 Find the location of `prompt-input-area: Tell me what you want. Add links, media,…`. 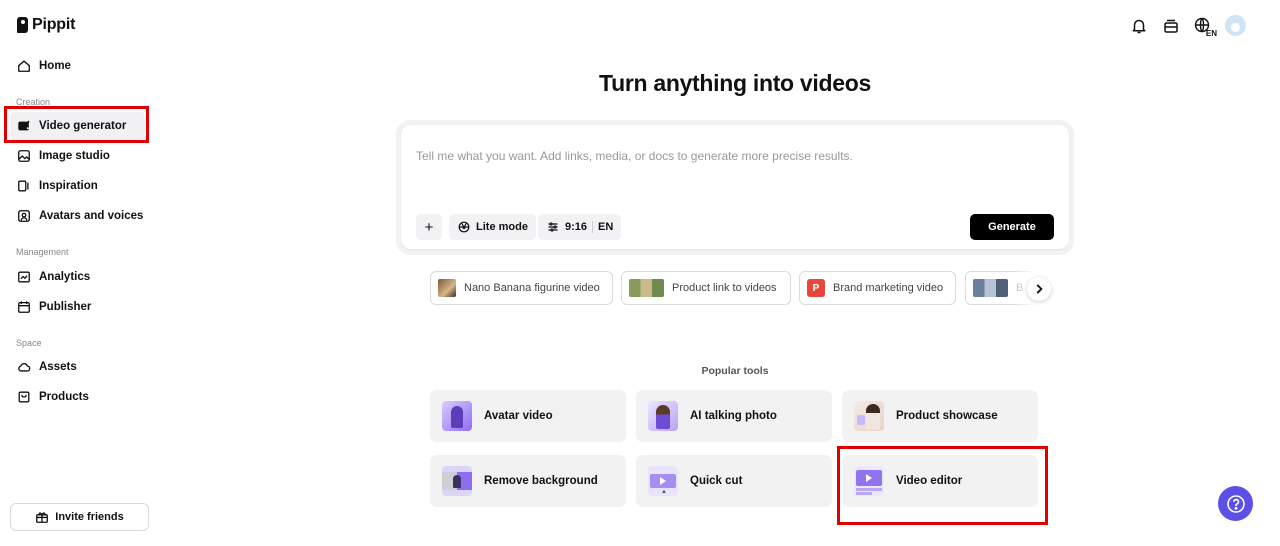

prompt-input-area: Tell me what you want. Add links, media,… is located at coordinates (735, 187).